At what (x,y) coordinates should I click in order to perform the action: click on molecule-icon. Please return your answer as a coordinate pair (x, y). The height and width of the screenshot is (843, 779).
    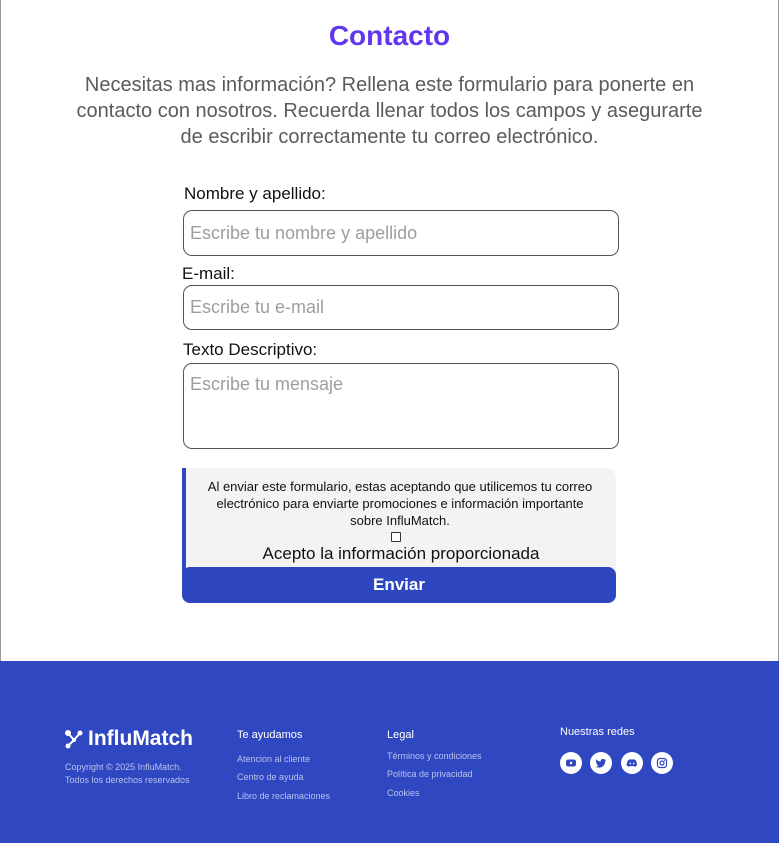
    Looking at the image, I should click on (74, 739).